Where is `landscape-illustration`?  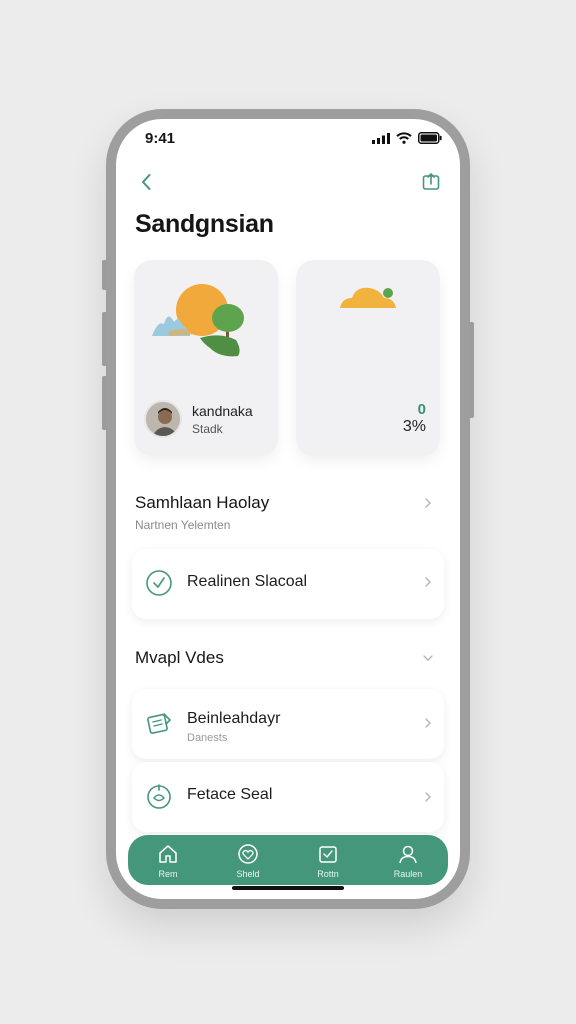 landscape-illustration is located at coordinates (198, 320).